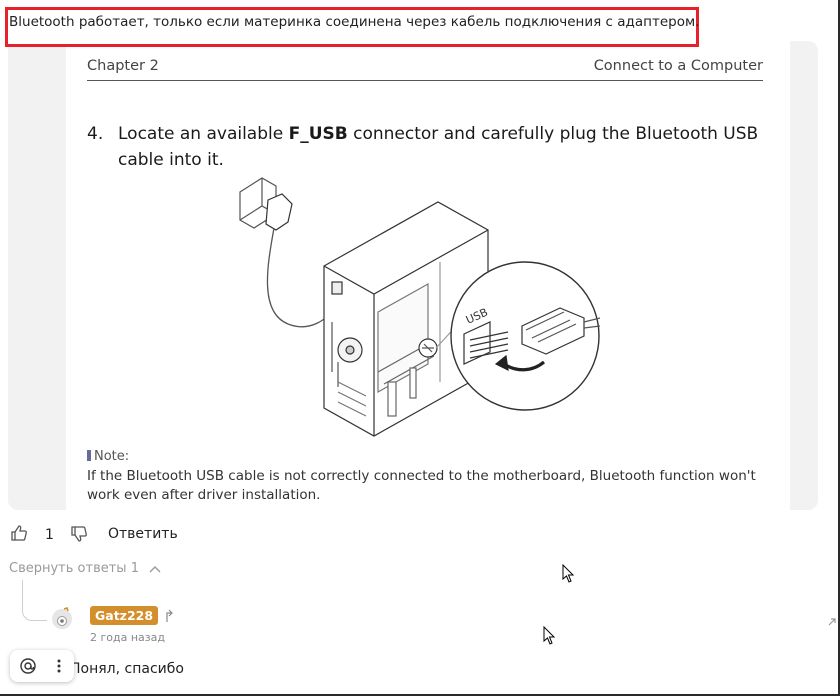 This screenshot has height=696, width=840. I want to click on thumbs-down-icon, so click(79, 534).